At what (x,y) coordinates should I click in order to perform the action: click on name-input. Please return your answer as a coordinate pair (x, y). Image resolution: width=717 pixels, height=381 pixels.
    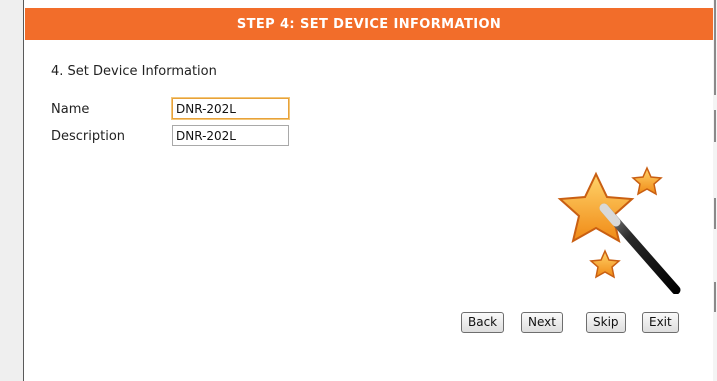
    Looking at the image, I should click on (230, 108).